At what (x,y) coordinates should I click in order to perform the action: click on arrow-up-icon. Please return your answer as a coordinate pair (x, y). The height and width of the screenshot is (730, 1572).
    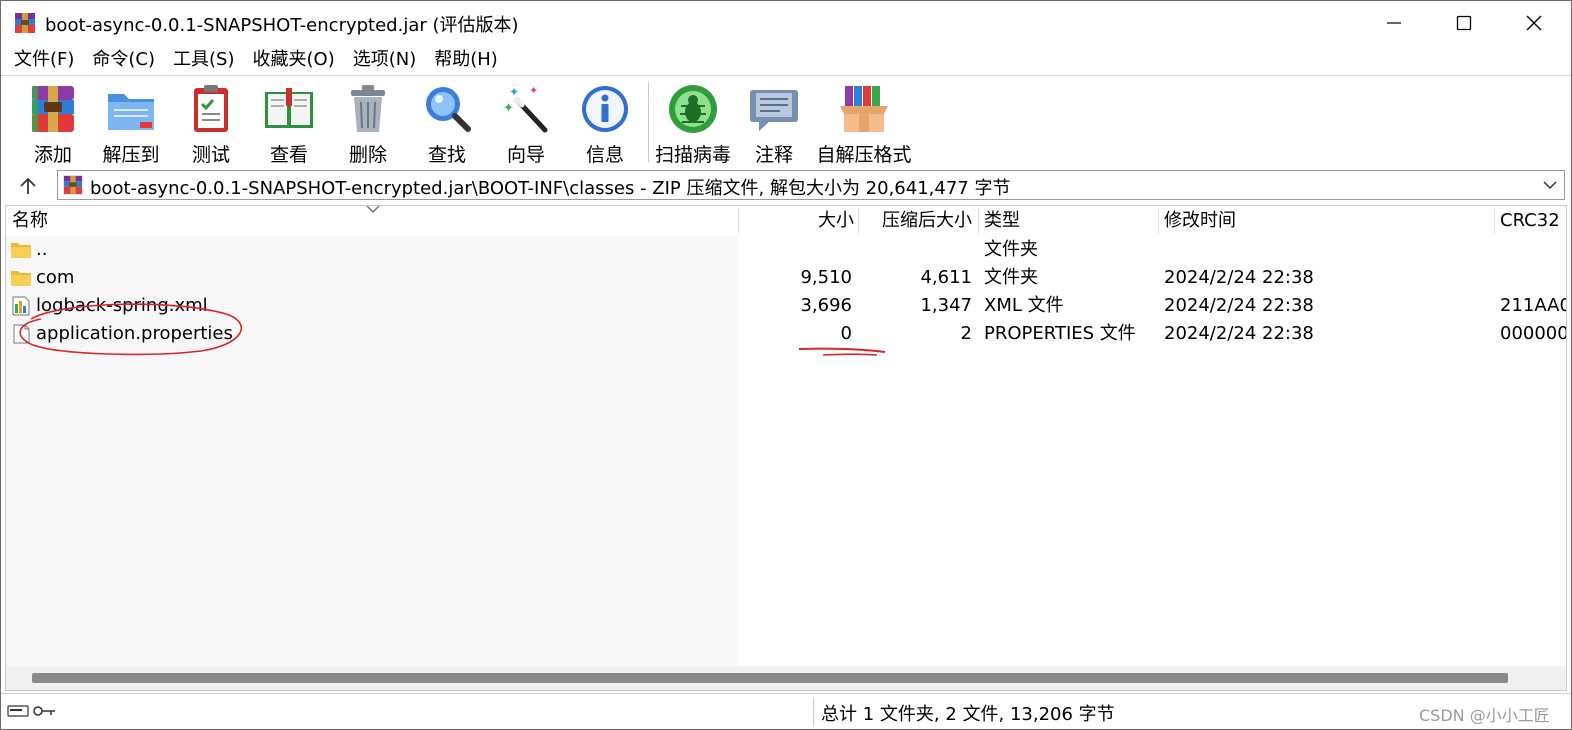
    Looking at the image, I should click on (28, 185).